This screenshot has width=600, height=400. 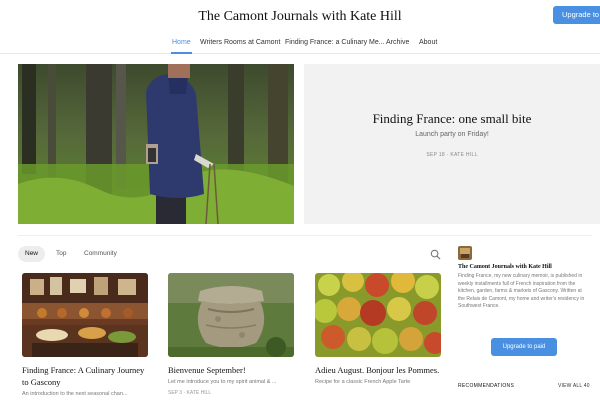 I want to click on post-title: Adieu August. Bonjour les Pommes., so click(x=378, y=370).